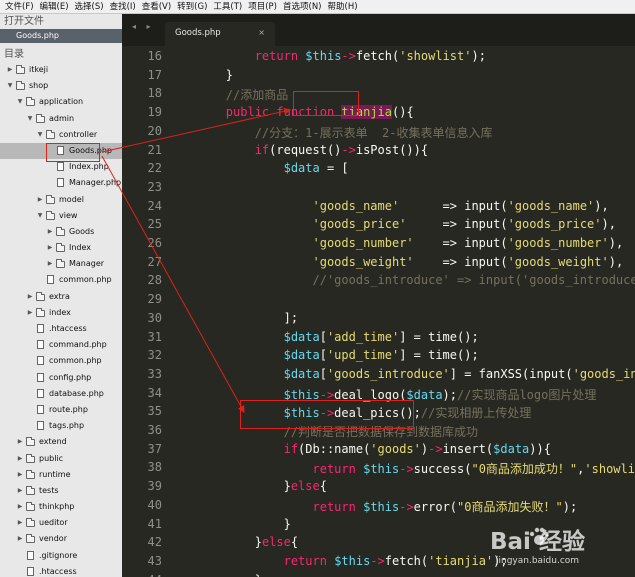 Image resolution: width=635 pixels, height=577 pixels. Describe the element at coordinates (192, 7) in the screenshot. I see `menu-item: 转到(G)` at that location.